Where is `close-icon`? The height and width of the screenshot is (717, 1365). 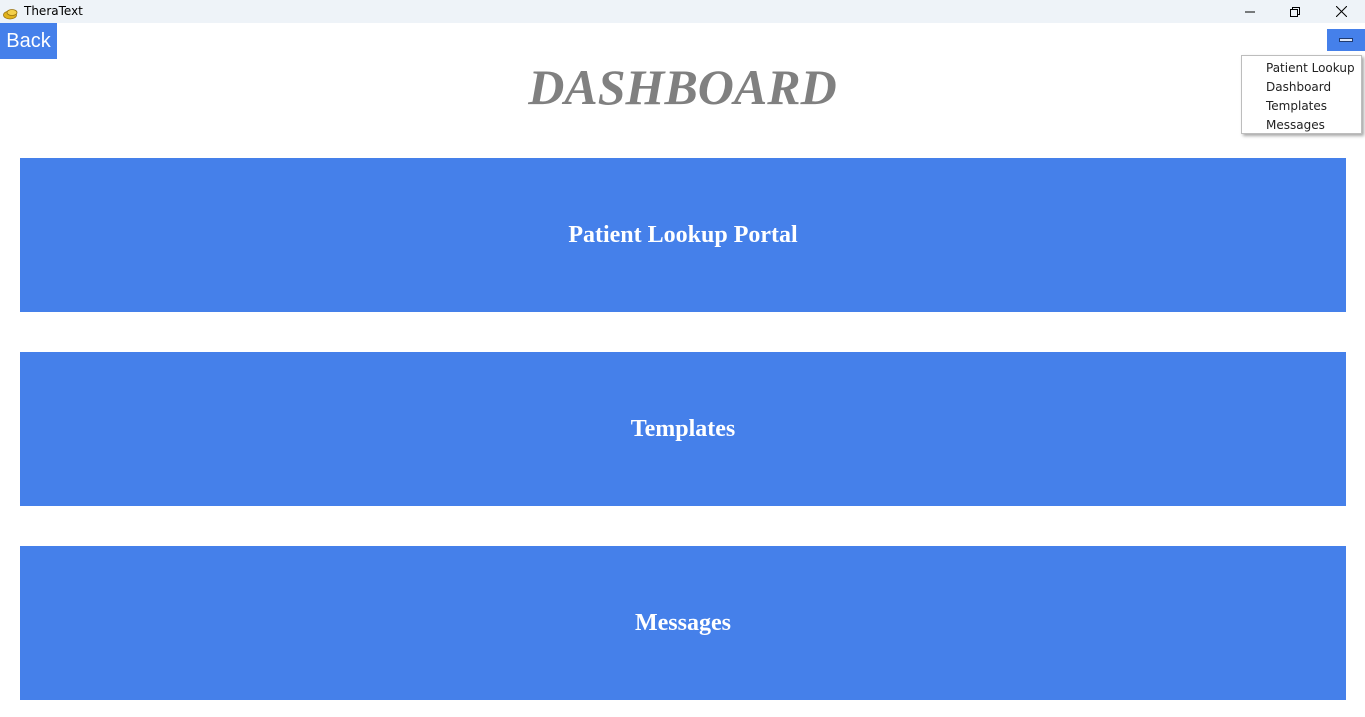
close-icon is located at coordinates (1341, 11).